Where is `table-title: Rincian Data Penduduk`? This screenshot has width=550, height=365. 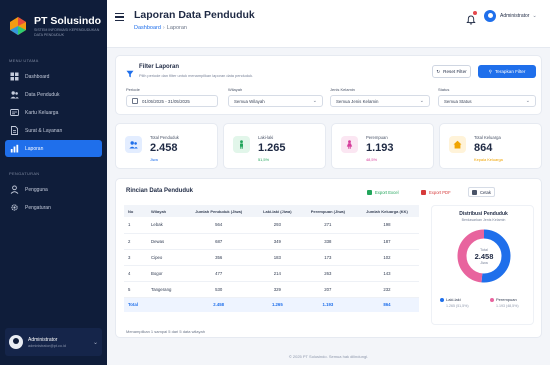
table-title: Rincian Data Penduduk is located at coordinates (160, 191).